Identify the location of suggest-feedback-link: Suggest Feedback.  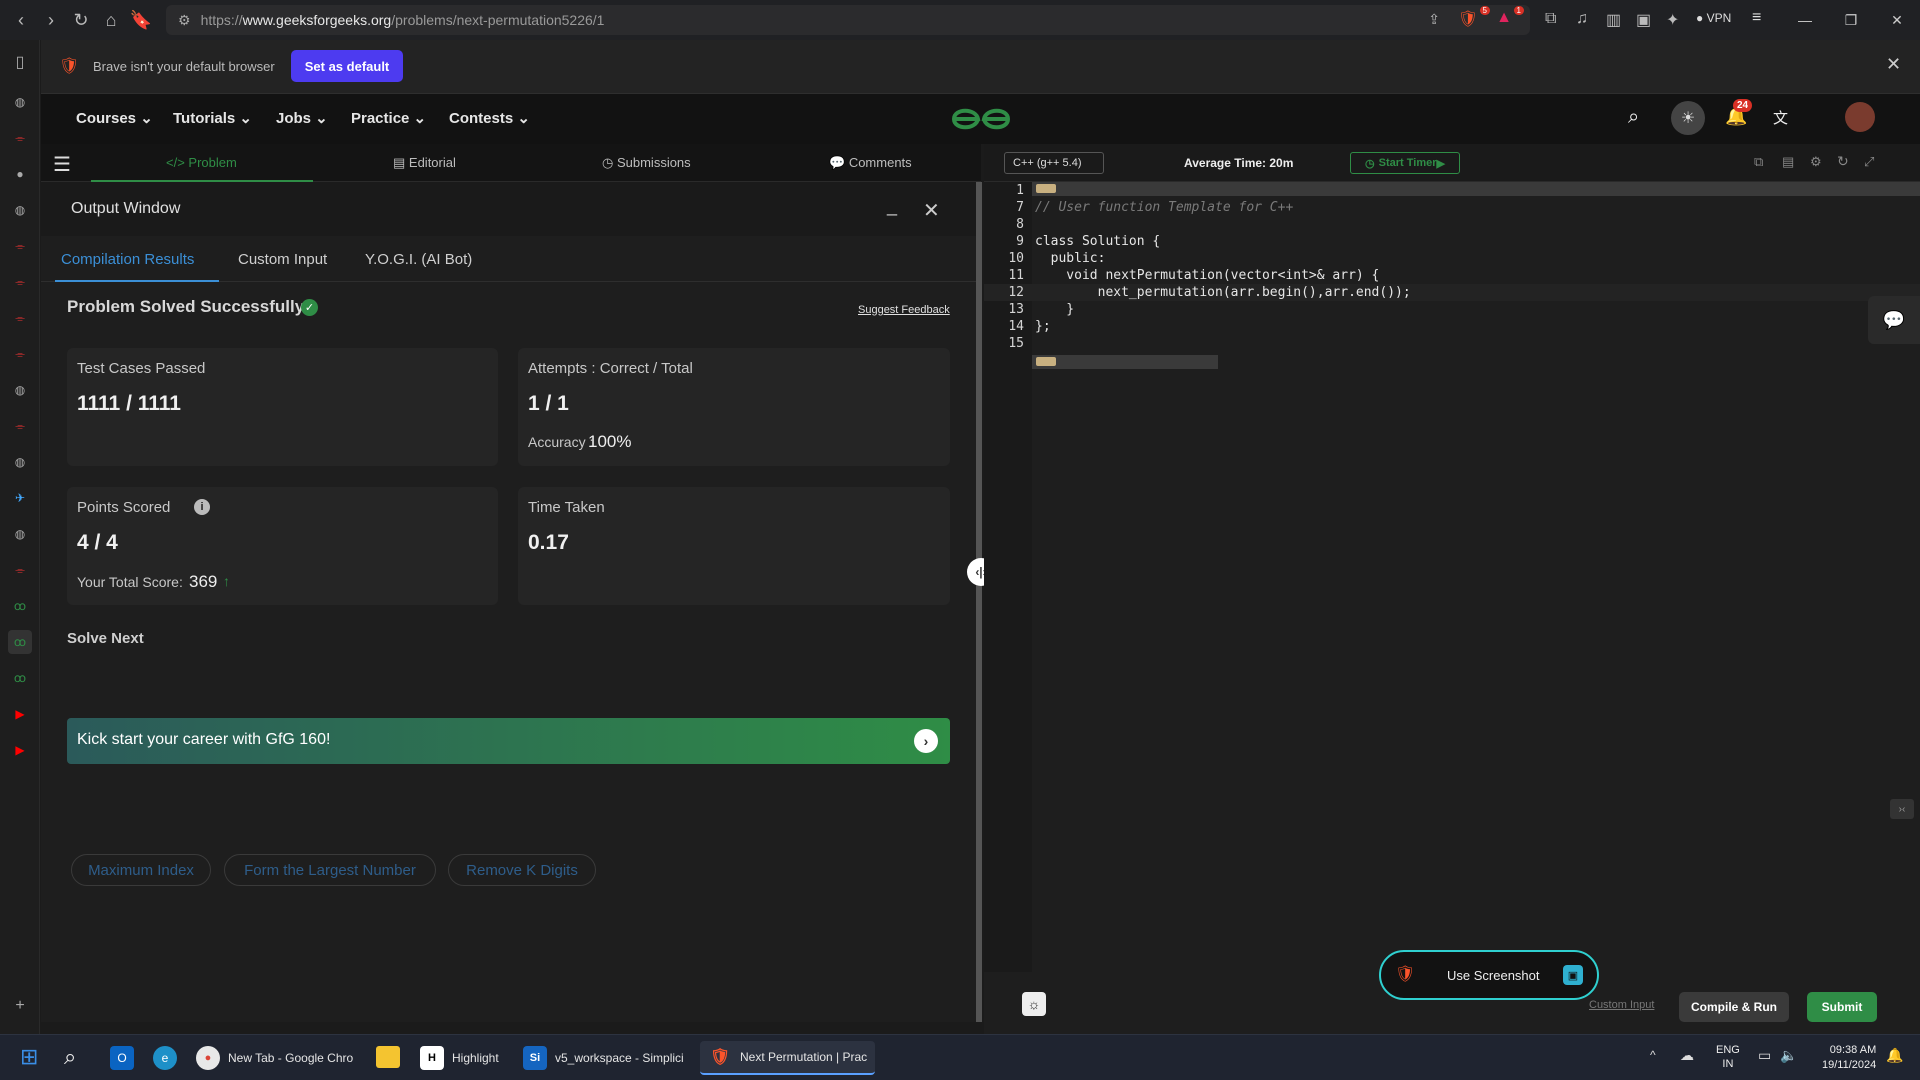
(904, 310).